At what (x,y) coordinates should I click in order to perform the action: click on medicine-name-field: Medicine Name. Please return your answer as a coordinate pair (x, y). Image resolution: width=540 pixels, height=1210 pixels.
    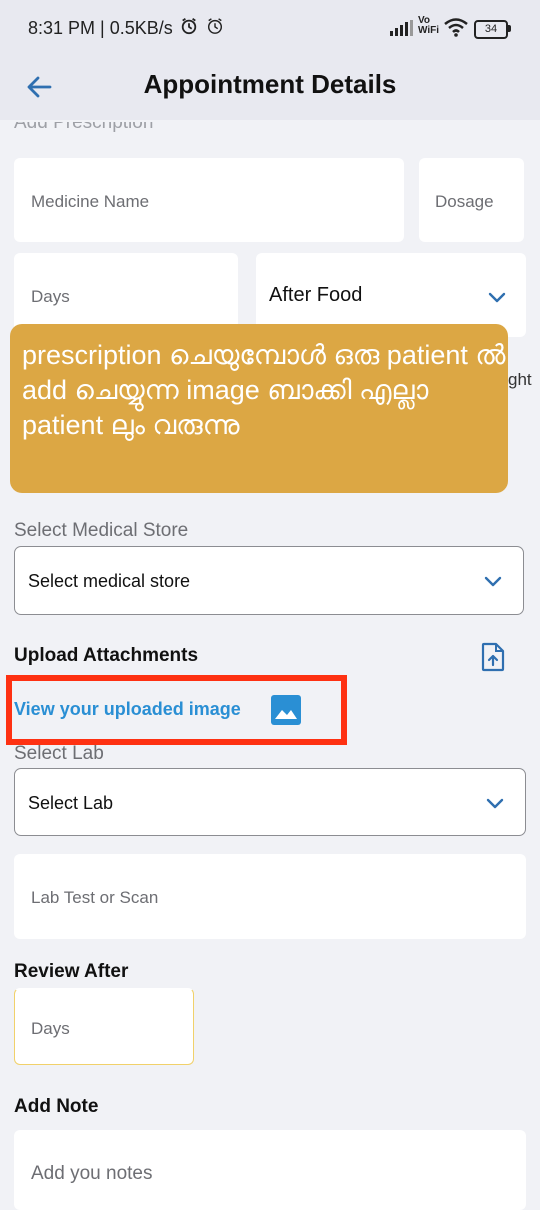
    Looking at the image, I should click on (209, 200).